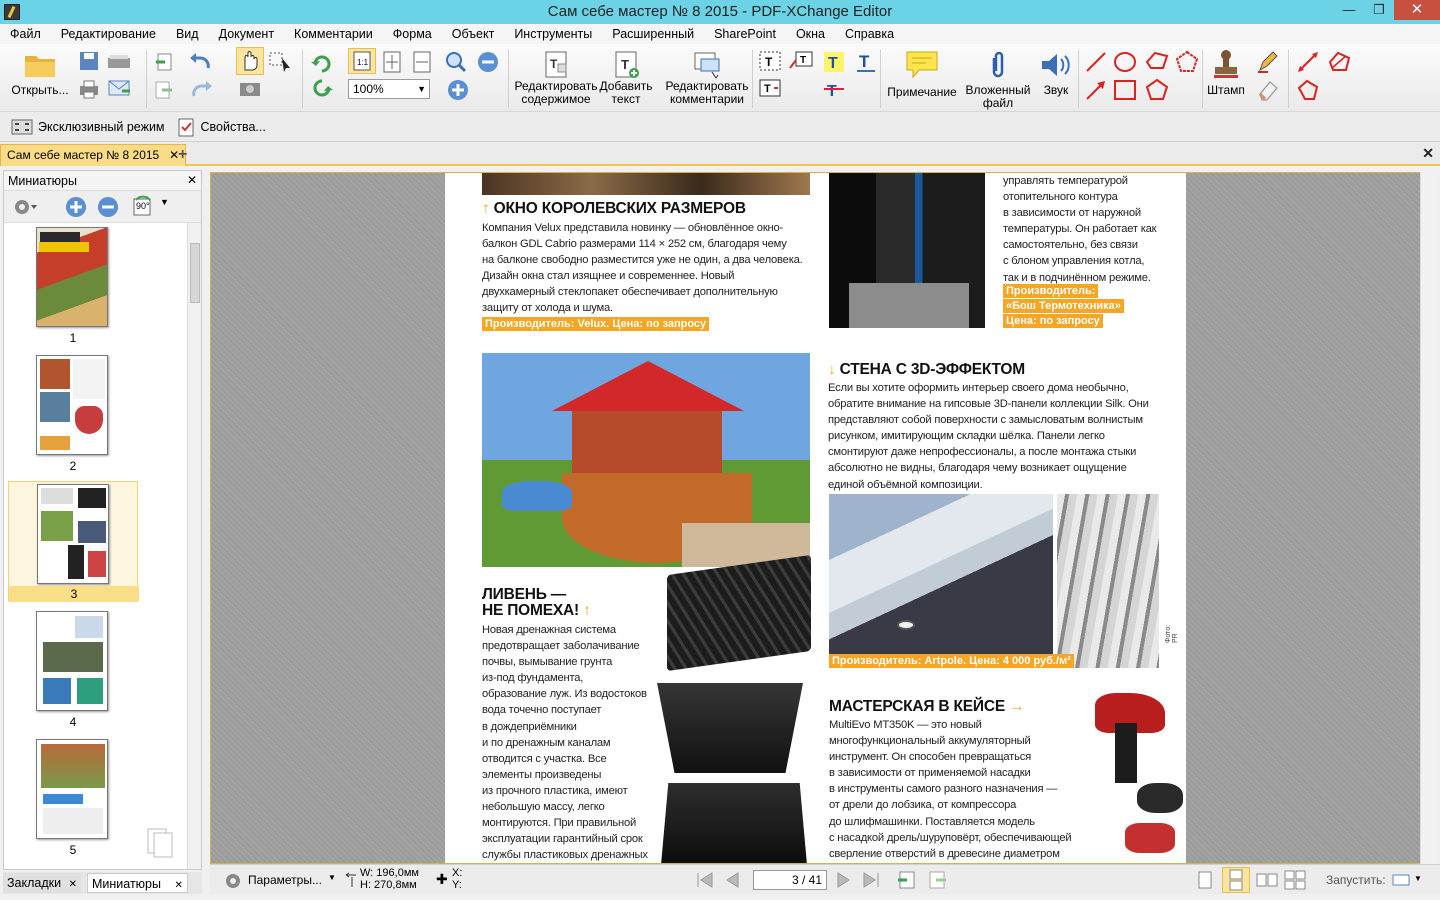 This screenshot has height=900, width=1440. I want to click on gear-icon, so click(27, 207).